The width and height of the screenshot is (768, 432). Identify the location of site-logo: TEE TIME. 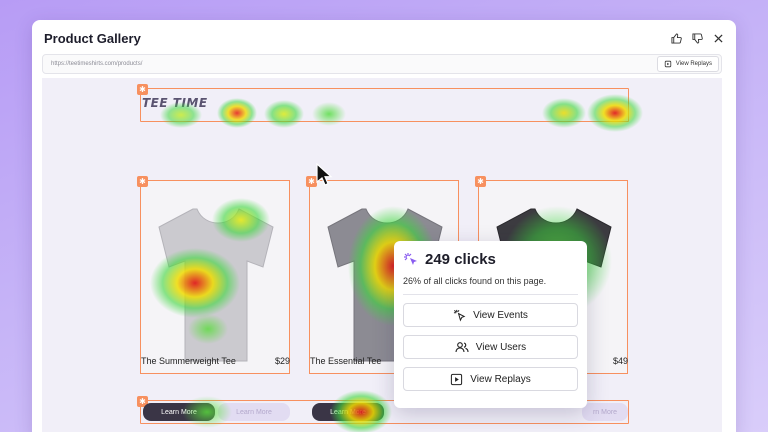
(175, 103).